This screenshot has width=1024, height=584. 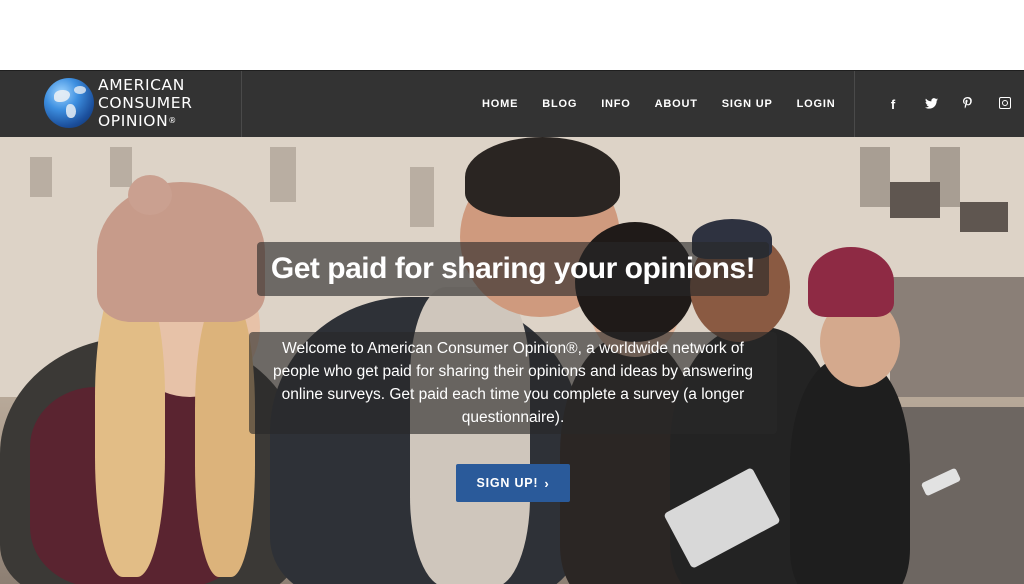 What do you see at coordinates (150, 195) in the screenshot?
I see `beanie-pompom` at bounding box center [150, 195].